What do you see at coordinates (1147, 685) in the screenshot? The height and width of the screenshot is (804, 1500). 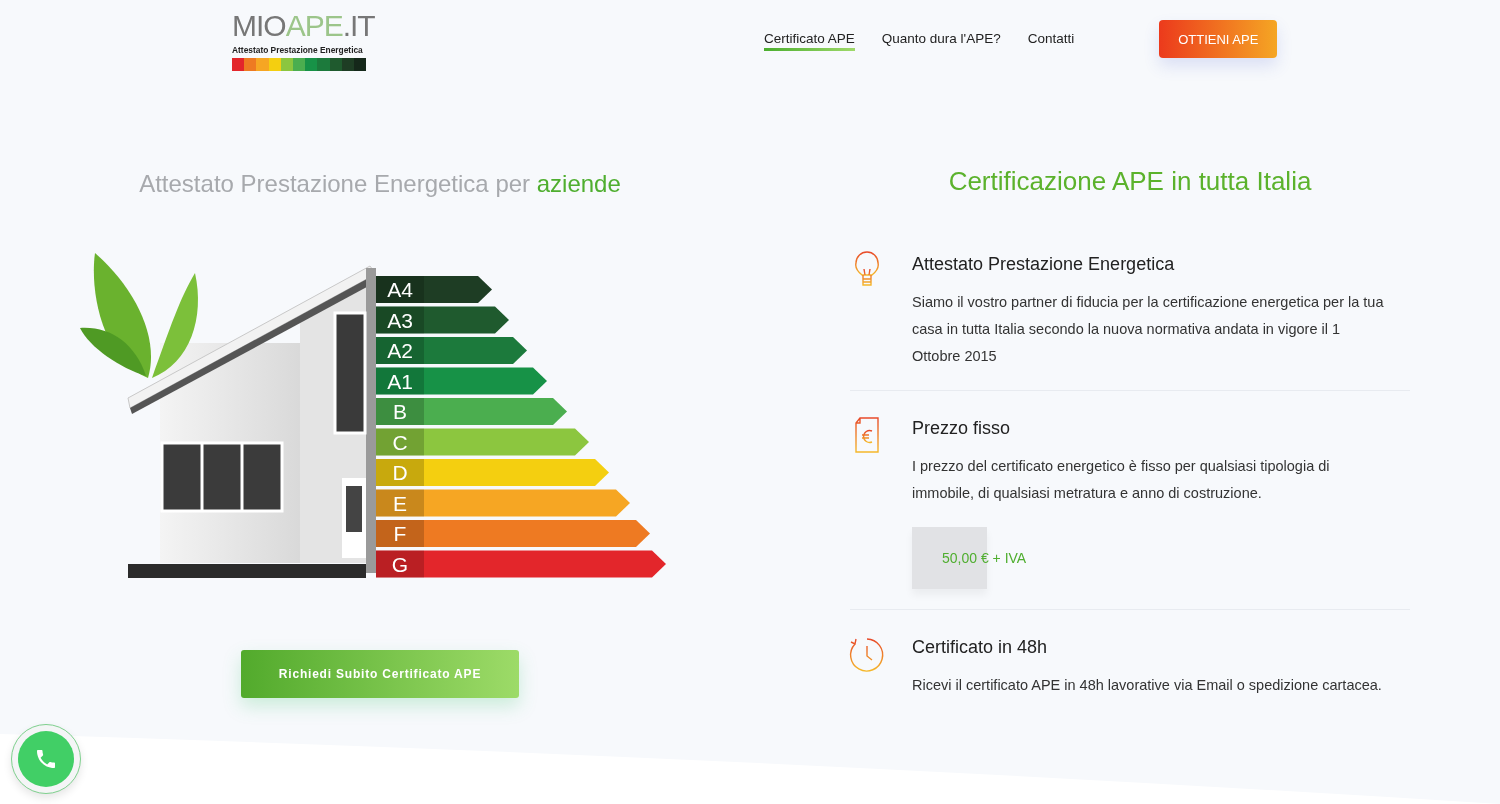 I see `service-description: Ricevi il certificato APE in 48h lavorative via Email o spedizione cartacea.` at bounding box center [1147, 685].